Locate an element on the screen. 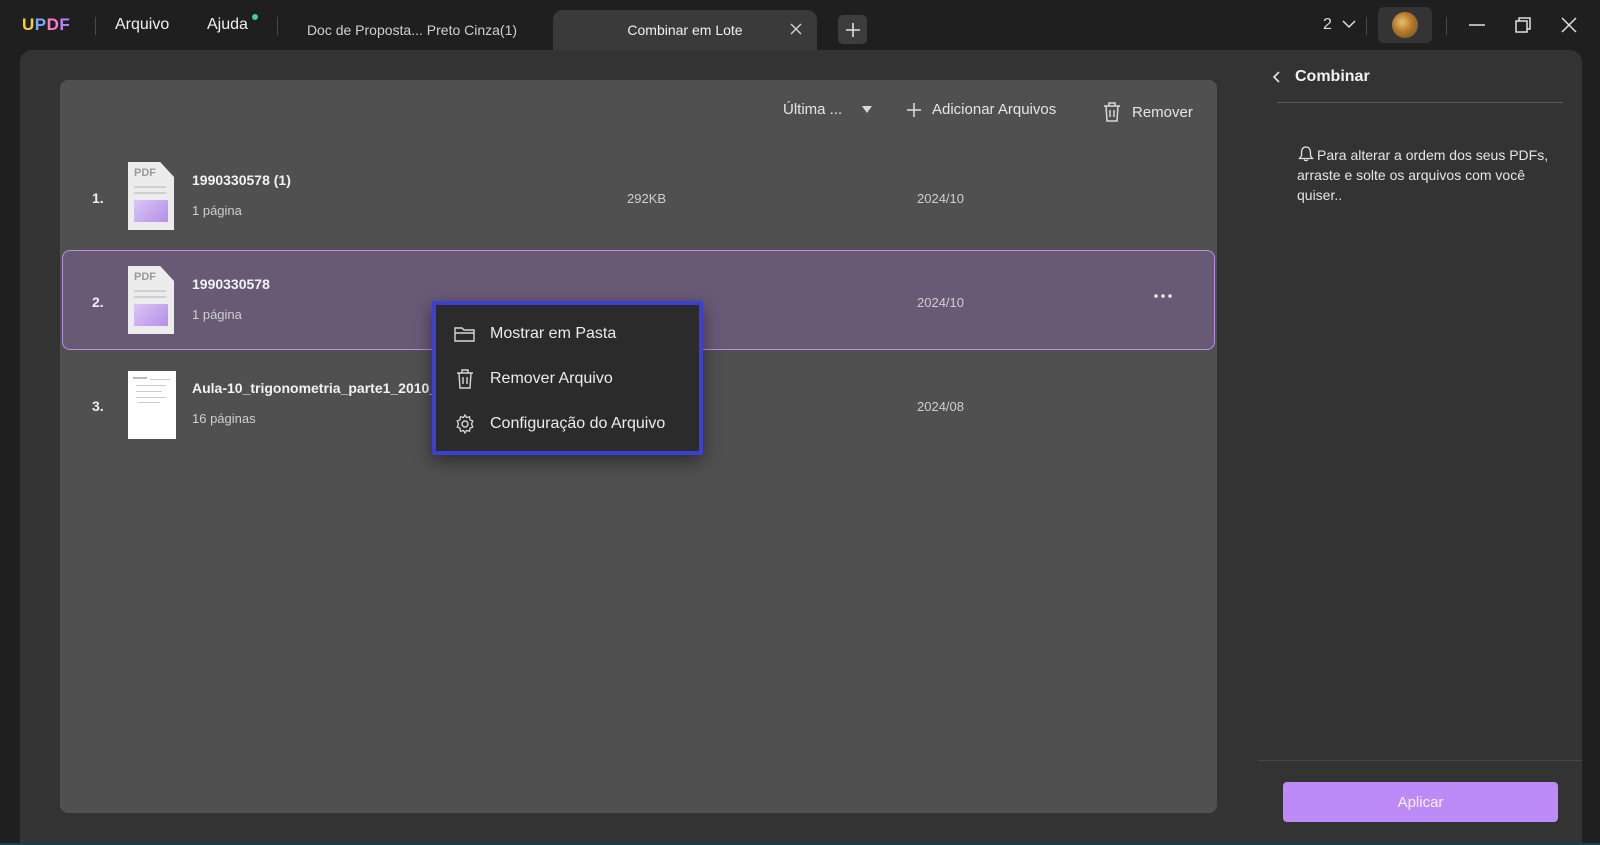  add-tab-button is located at coordinates (852, 29).